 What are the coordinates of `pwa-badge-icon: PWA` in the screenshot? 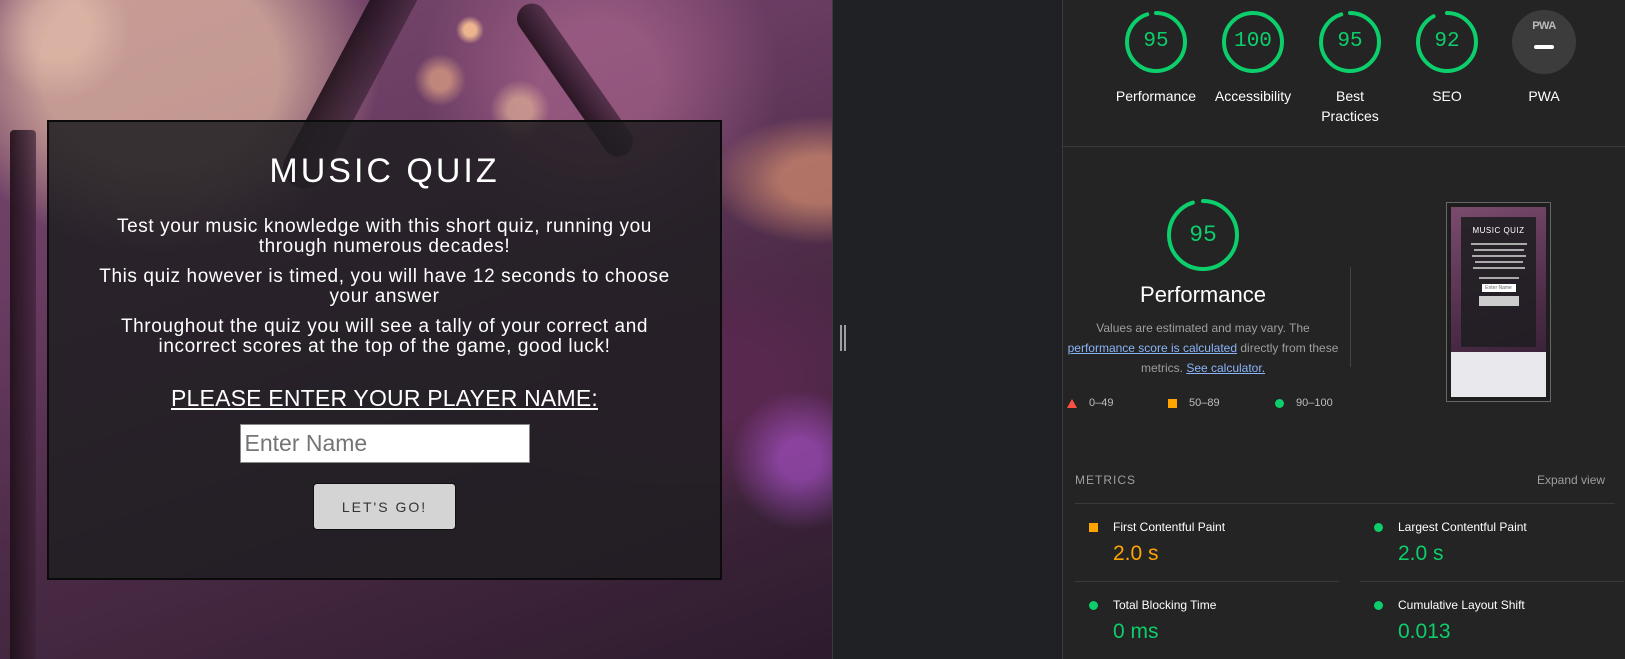 It's located at (1544, 42).